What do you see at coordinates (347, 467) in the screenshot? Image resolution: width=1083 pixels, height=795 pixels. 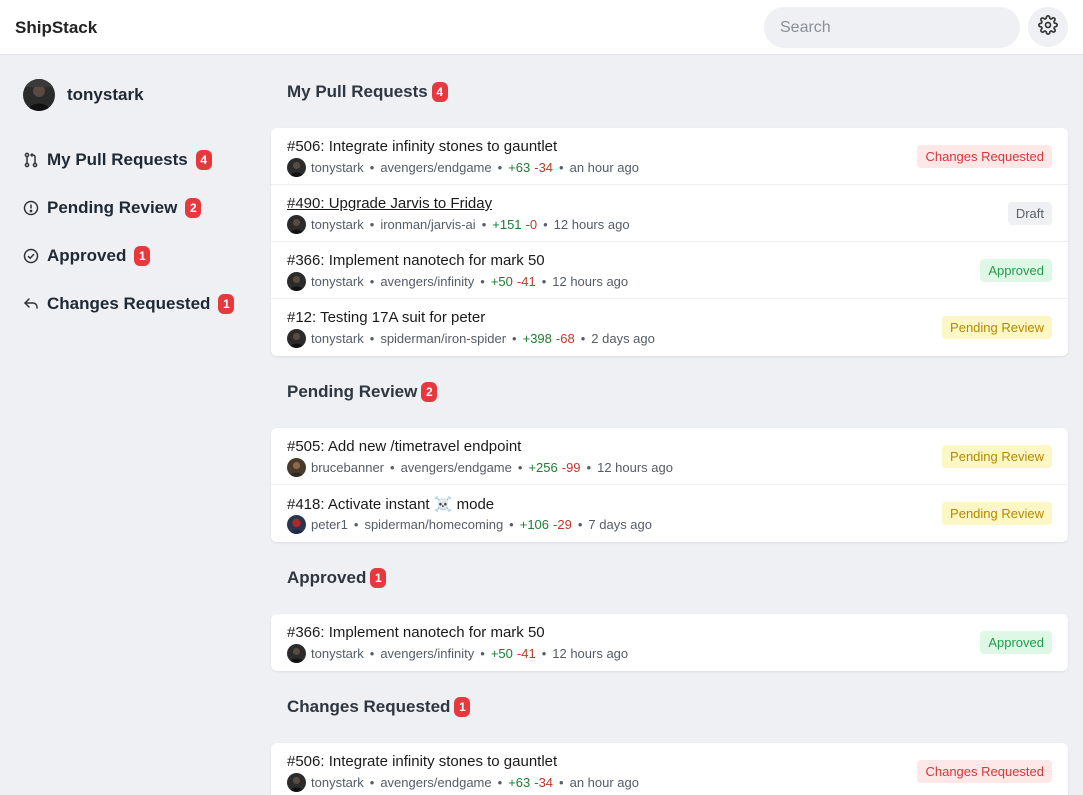 I see `pr-author: brucebanner` at bounding box center [347, 467].